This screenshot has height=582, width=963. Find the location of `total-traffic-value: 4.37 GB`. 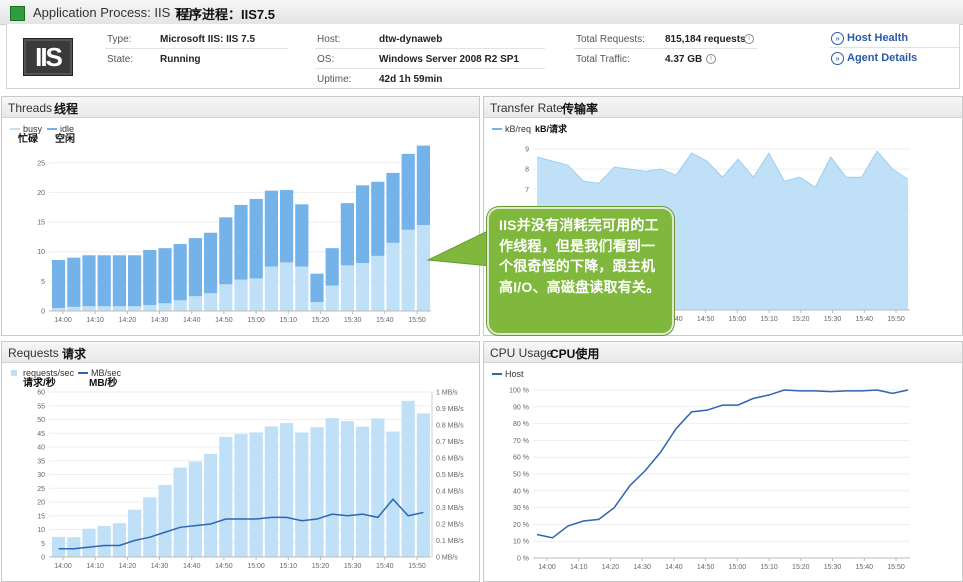

total-traffic-value: 4.37 GB is located at coordinates (684, 59).